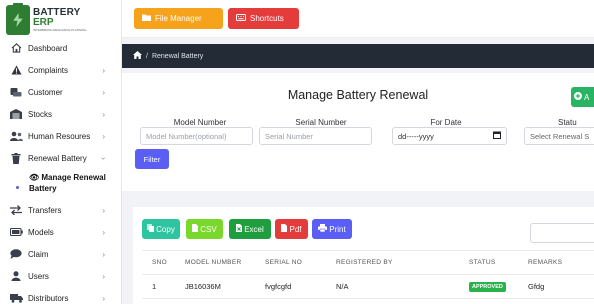 This screenshot has height=304, width=594. I want to click on for-date-input: dd-----yyyy, so click(449, 136).